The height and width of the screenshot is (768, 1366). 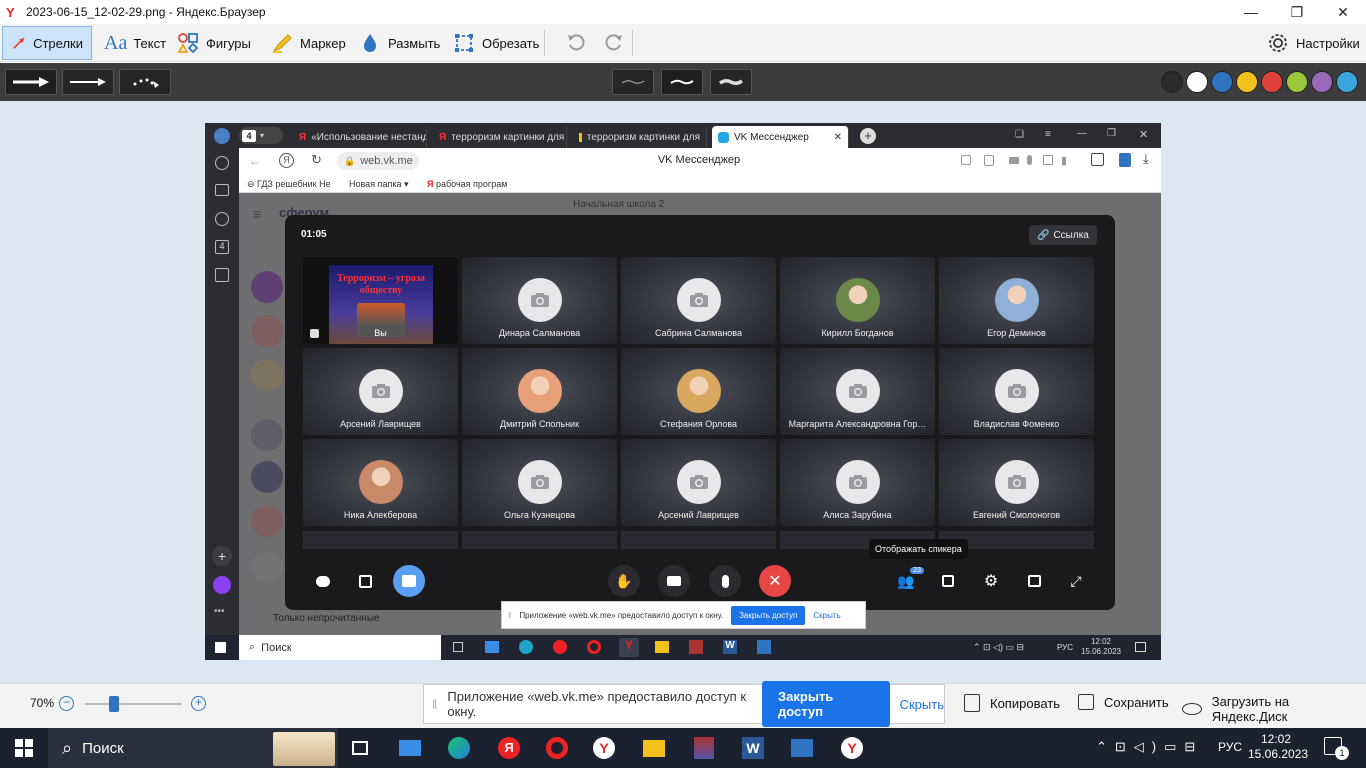 I want to click on zoom-out-button: −, so click(x=66, y=703).